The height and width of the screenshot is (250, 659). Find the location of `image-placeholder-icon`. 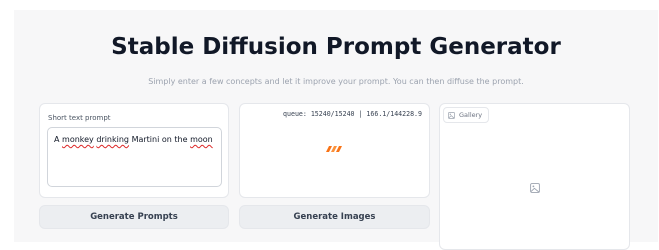

image-placeholder-icon is located at coordinates (535, 188).